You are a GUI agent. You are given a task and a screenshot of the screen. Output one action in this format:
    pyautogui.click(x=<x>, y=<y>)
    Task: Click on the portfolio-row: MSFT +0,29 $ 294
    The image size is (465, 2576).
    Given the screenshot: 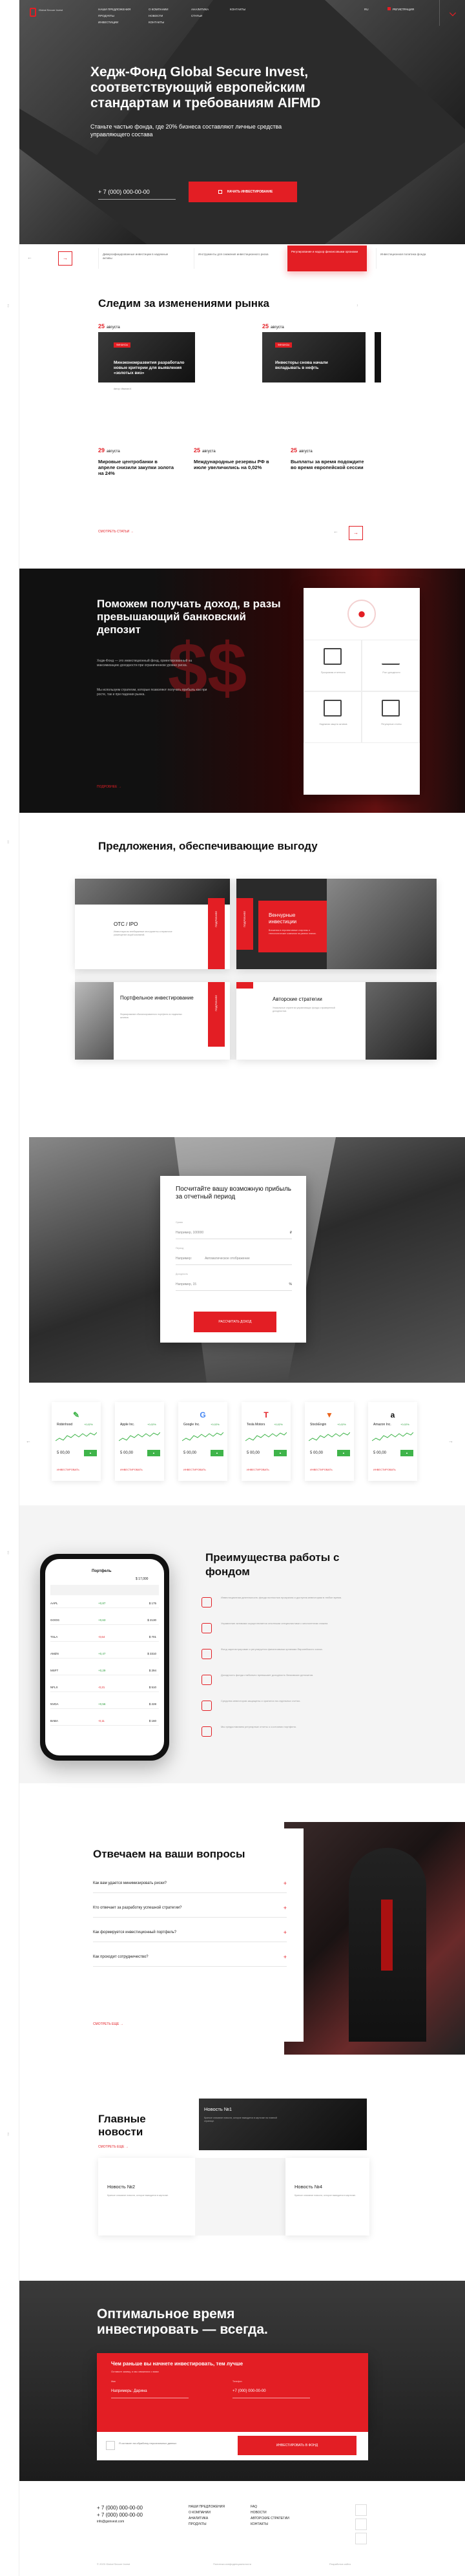 What is the action you would take?
    pyautogui.click(x=105, y=1670)
    